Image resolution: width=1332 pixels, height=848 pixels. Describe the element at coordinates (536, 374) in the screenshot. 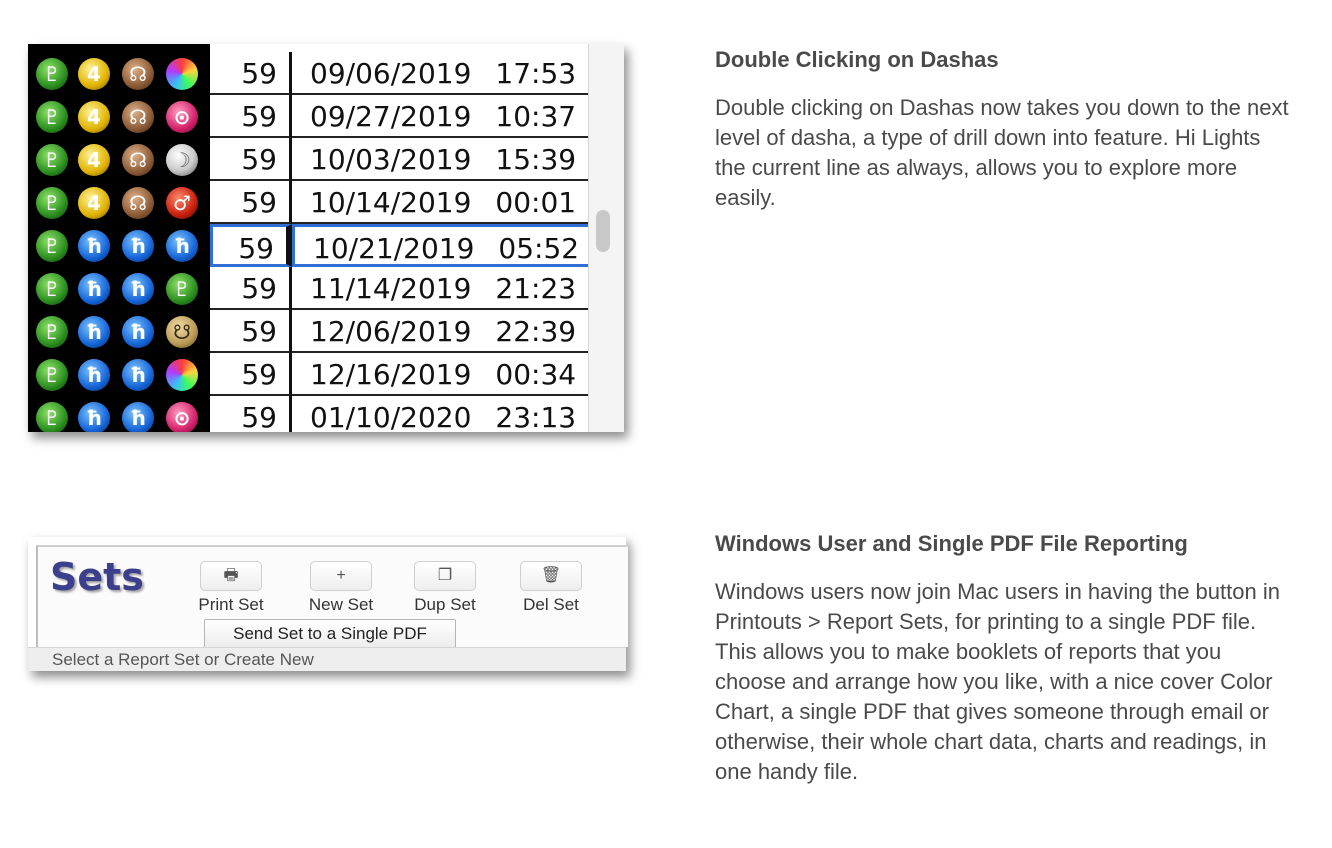

I see `dasha-time: 00:34` at that location.